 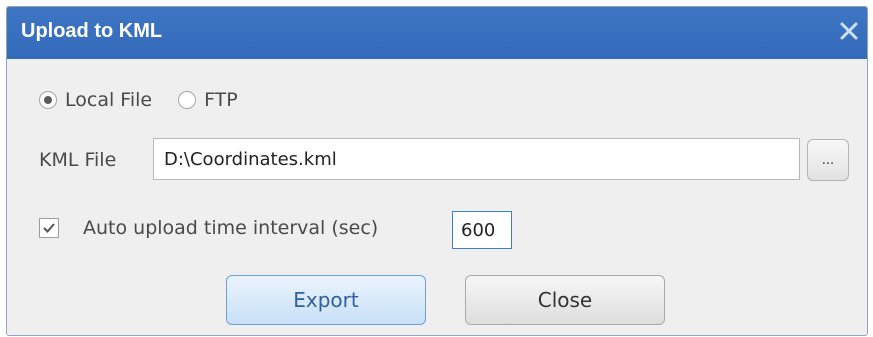 I want to click on interval-input, so click(x=482, y=230).